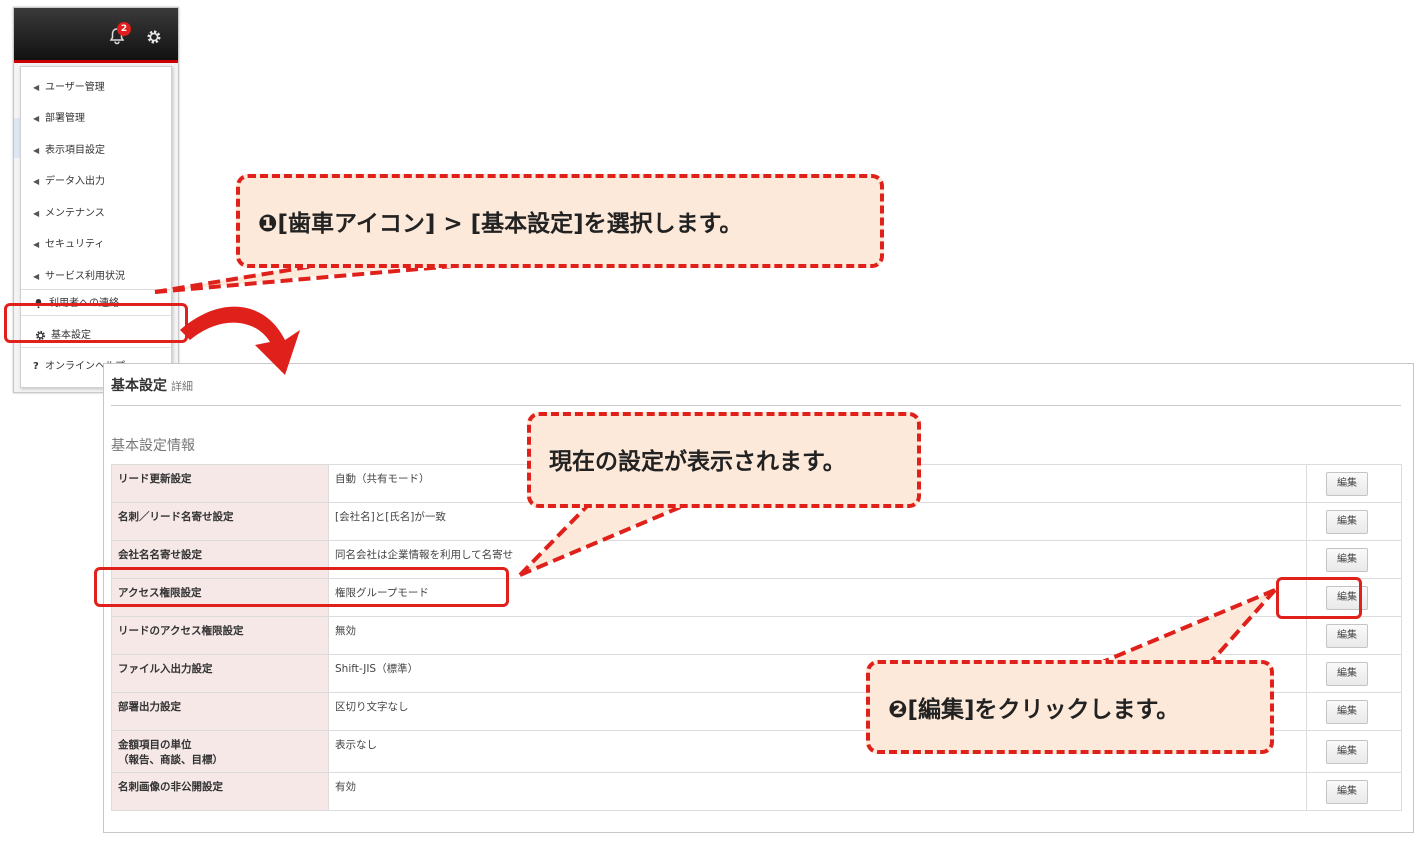  What do you see at coordinates (301, 587) in the screenshot?
I see `row-highlight-box` at bounding box center [301, 587].